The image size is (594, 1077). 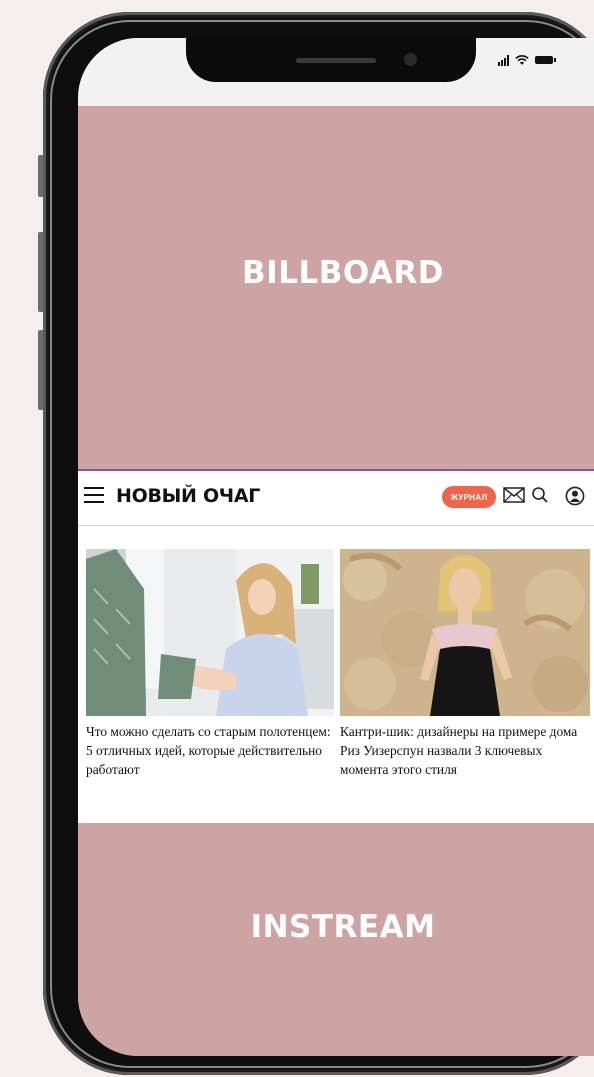 What do you see at coordinates (465, 632) in the screenshot?
I see `article-image-celebrity` at bounding box center [465, 632].